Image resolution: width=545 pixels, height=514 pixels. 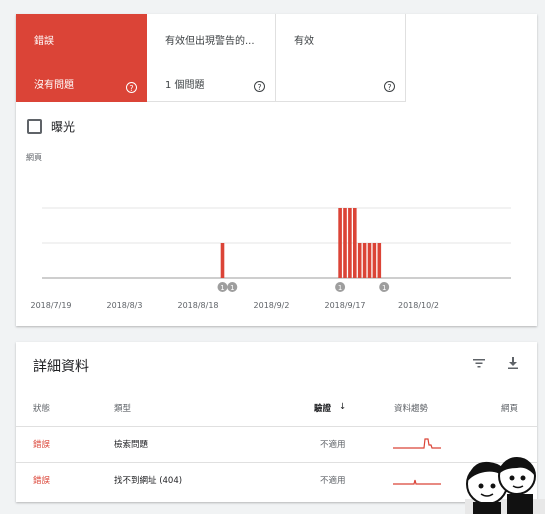 I want to click on column-trend: 資料趨勢, so click(x=411, y=408).